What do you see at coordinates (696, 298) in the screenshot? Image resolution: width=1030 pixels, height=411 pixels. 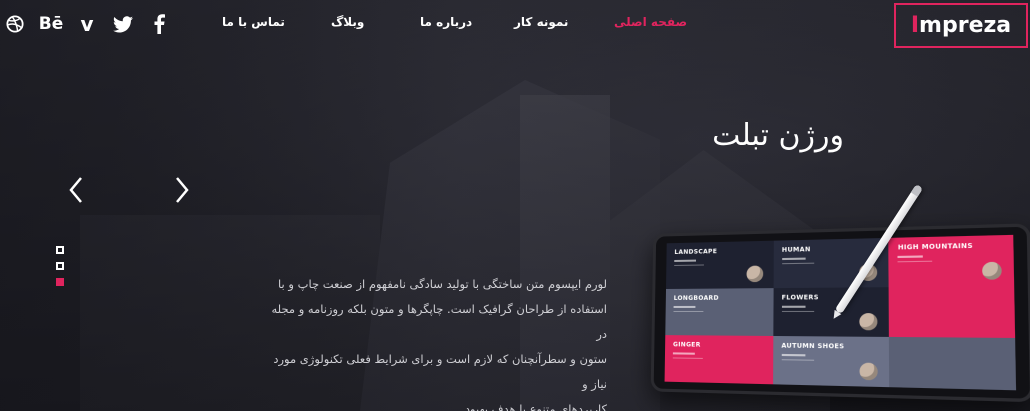 I see `tile-label: LONGBOARD` at bounding box center [696, 298].